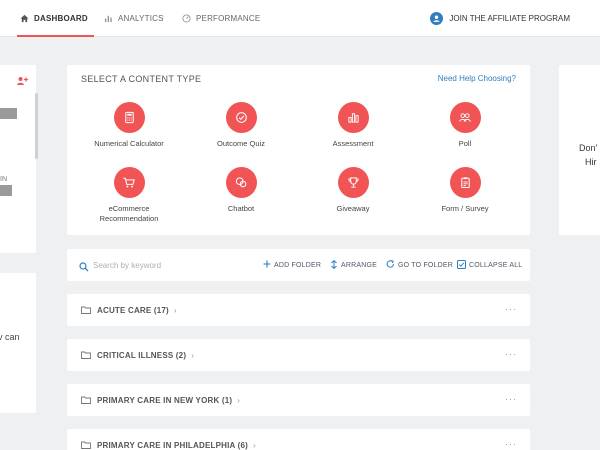  I want to click on check-circle-icon, so click(241, 117).